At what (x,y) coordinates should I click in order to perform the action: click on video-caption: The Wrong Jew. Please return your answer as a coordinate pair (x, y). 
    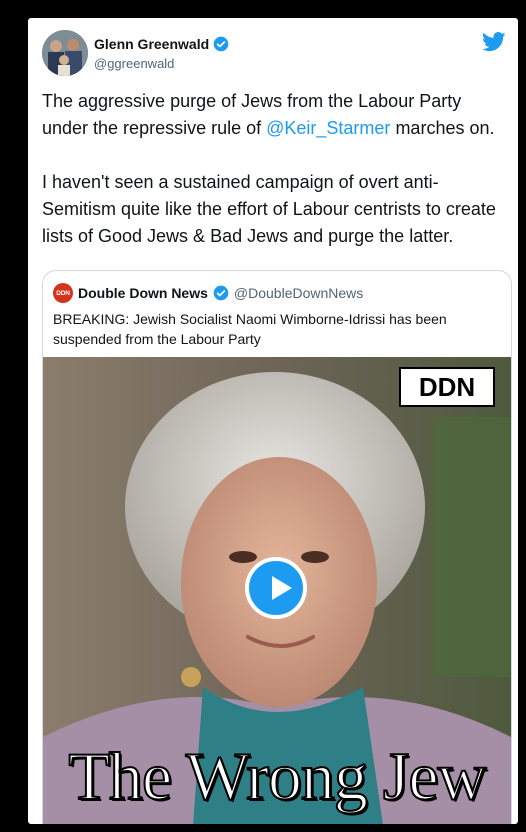
    Looking at the image, I should click on (277, 776).